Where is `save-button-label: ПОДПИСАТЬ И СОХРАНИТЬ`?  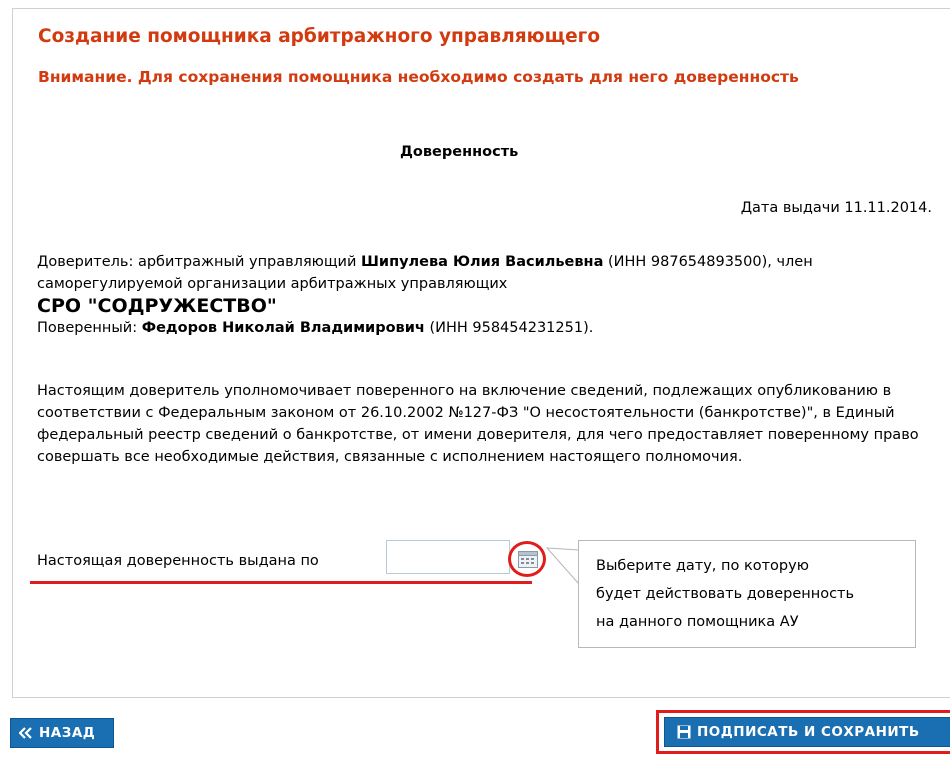
save-button-label: ПОДПИСАТЬ И СОХРАНИТЬ is located at coordinates (808, 732).